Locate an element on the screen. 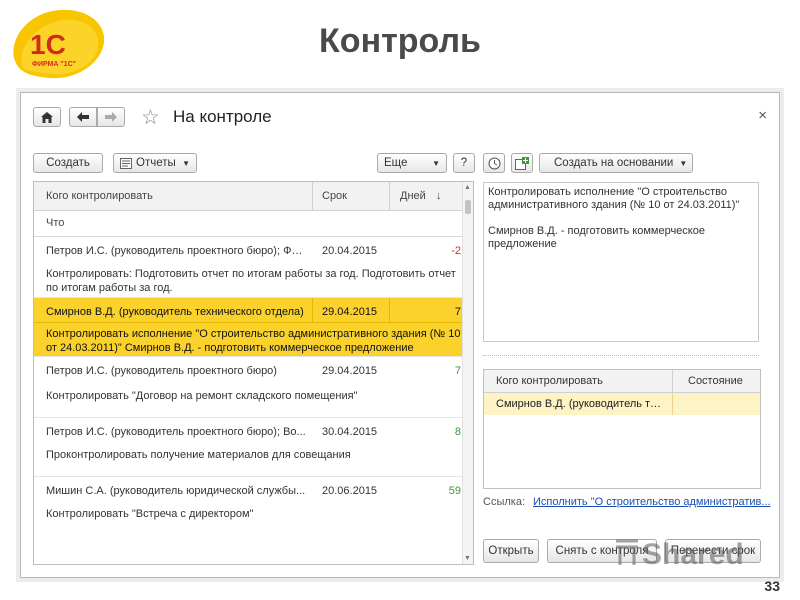  row-description: Контролировать "Встреча с директором" is located at coordinates (150, 514).